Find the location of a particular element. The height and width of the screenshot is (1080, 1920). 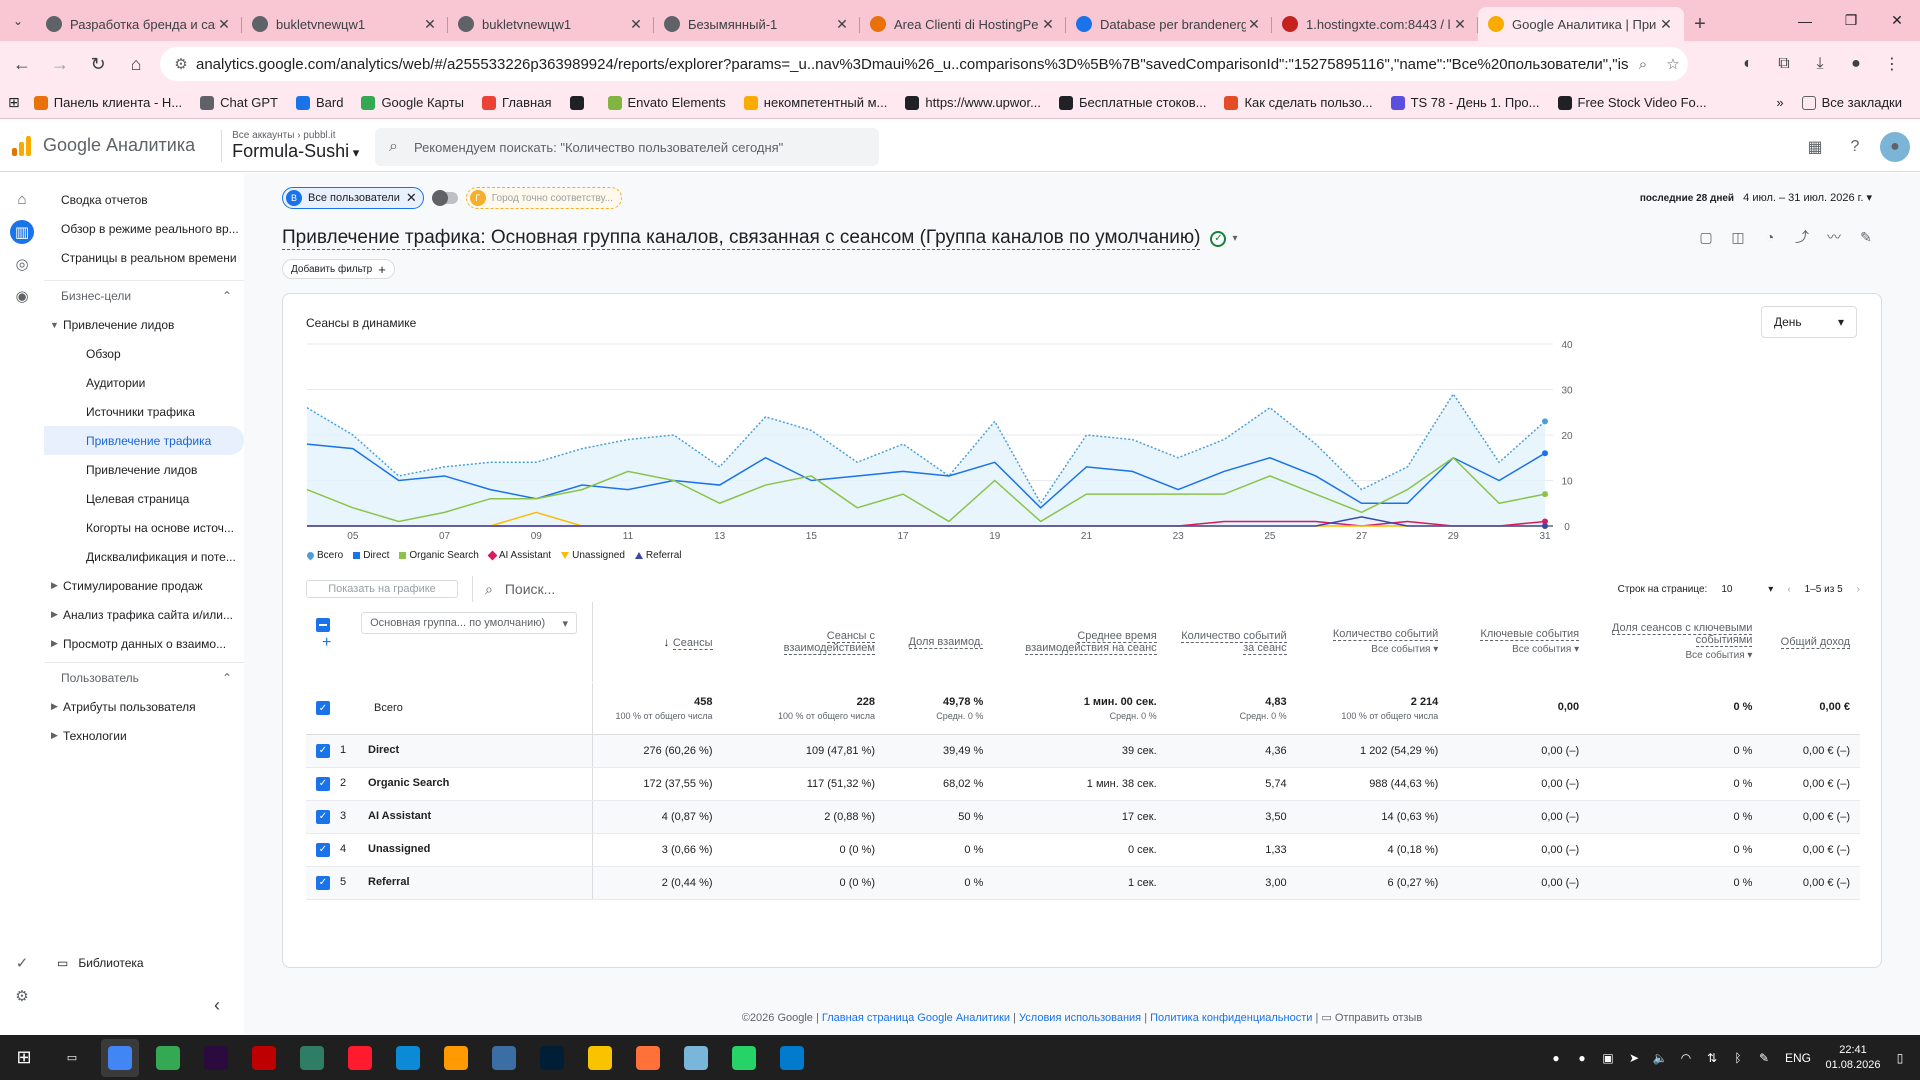

prev-page-icon: ‹ is located at coordinates (1788, 589).